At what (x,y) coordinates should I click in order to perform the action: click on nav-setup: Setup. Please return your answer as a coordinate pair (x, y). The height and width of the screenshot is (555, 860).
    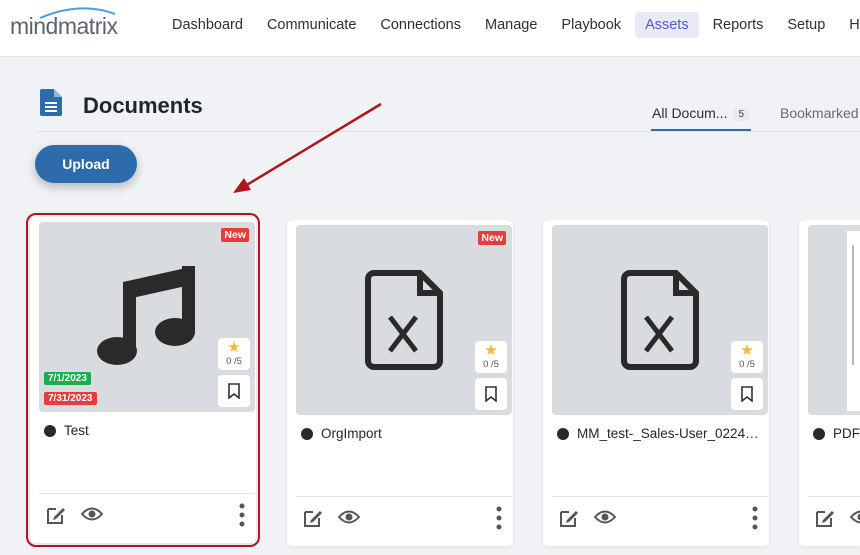
    Looking at the image, I should click on (806, 25).